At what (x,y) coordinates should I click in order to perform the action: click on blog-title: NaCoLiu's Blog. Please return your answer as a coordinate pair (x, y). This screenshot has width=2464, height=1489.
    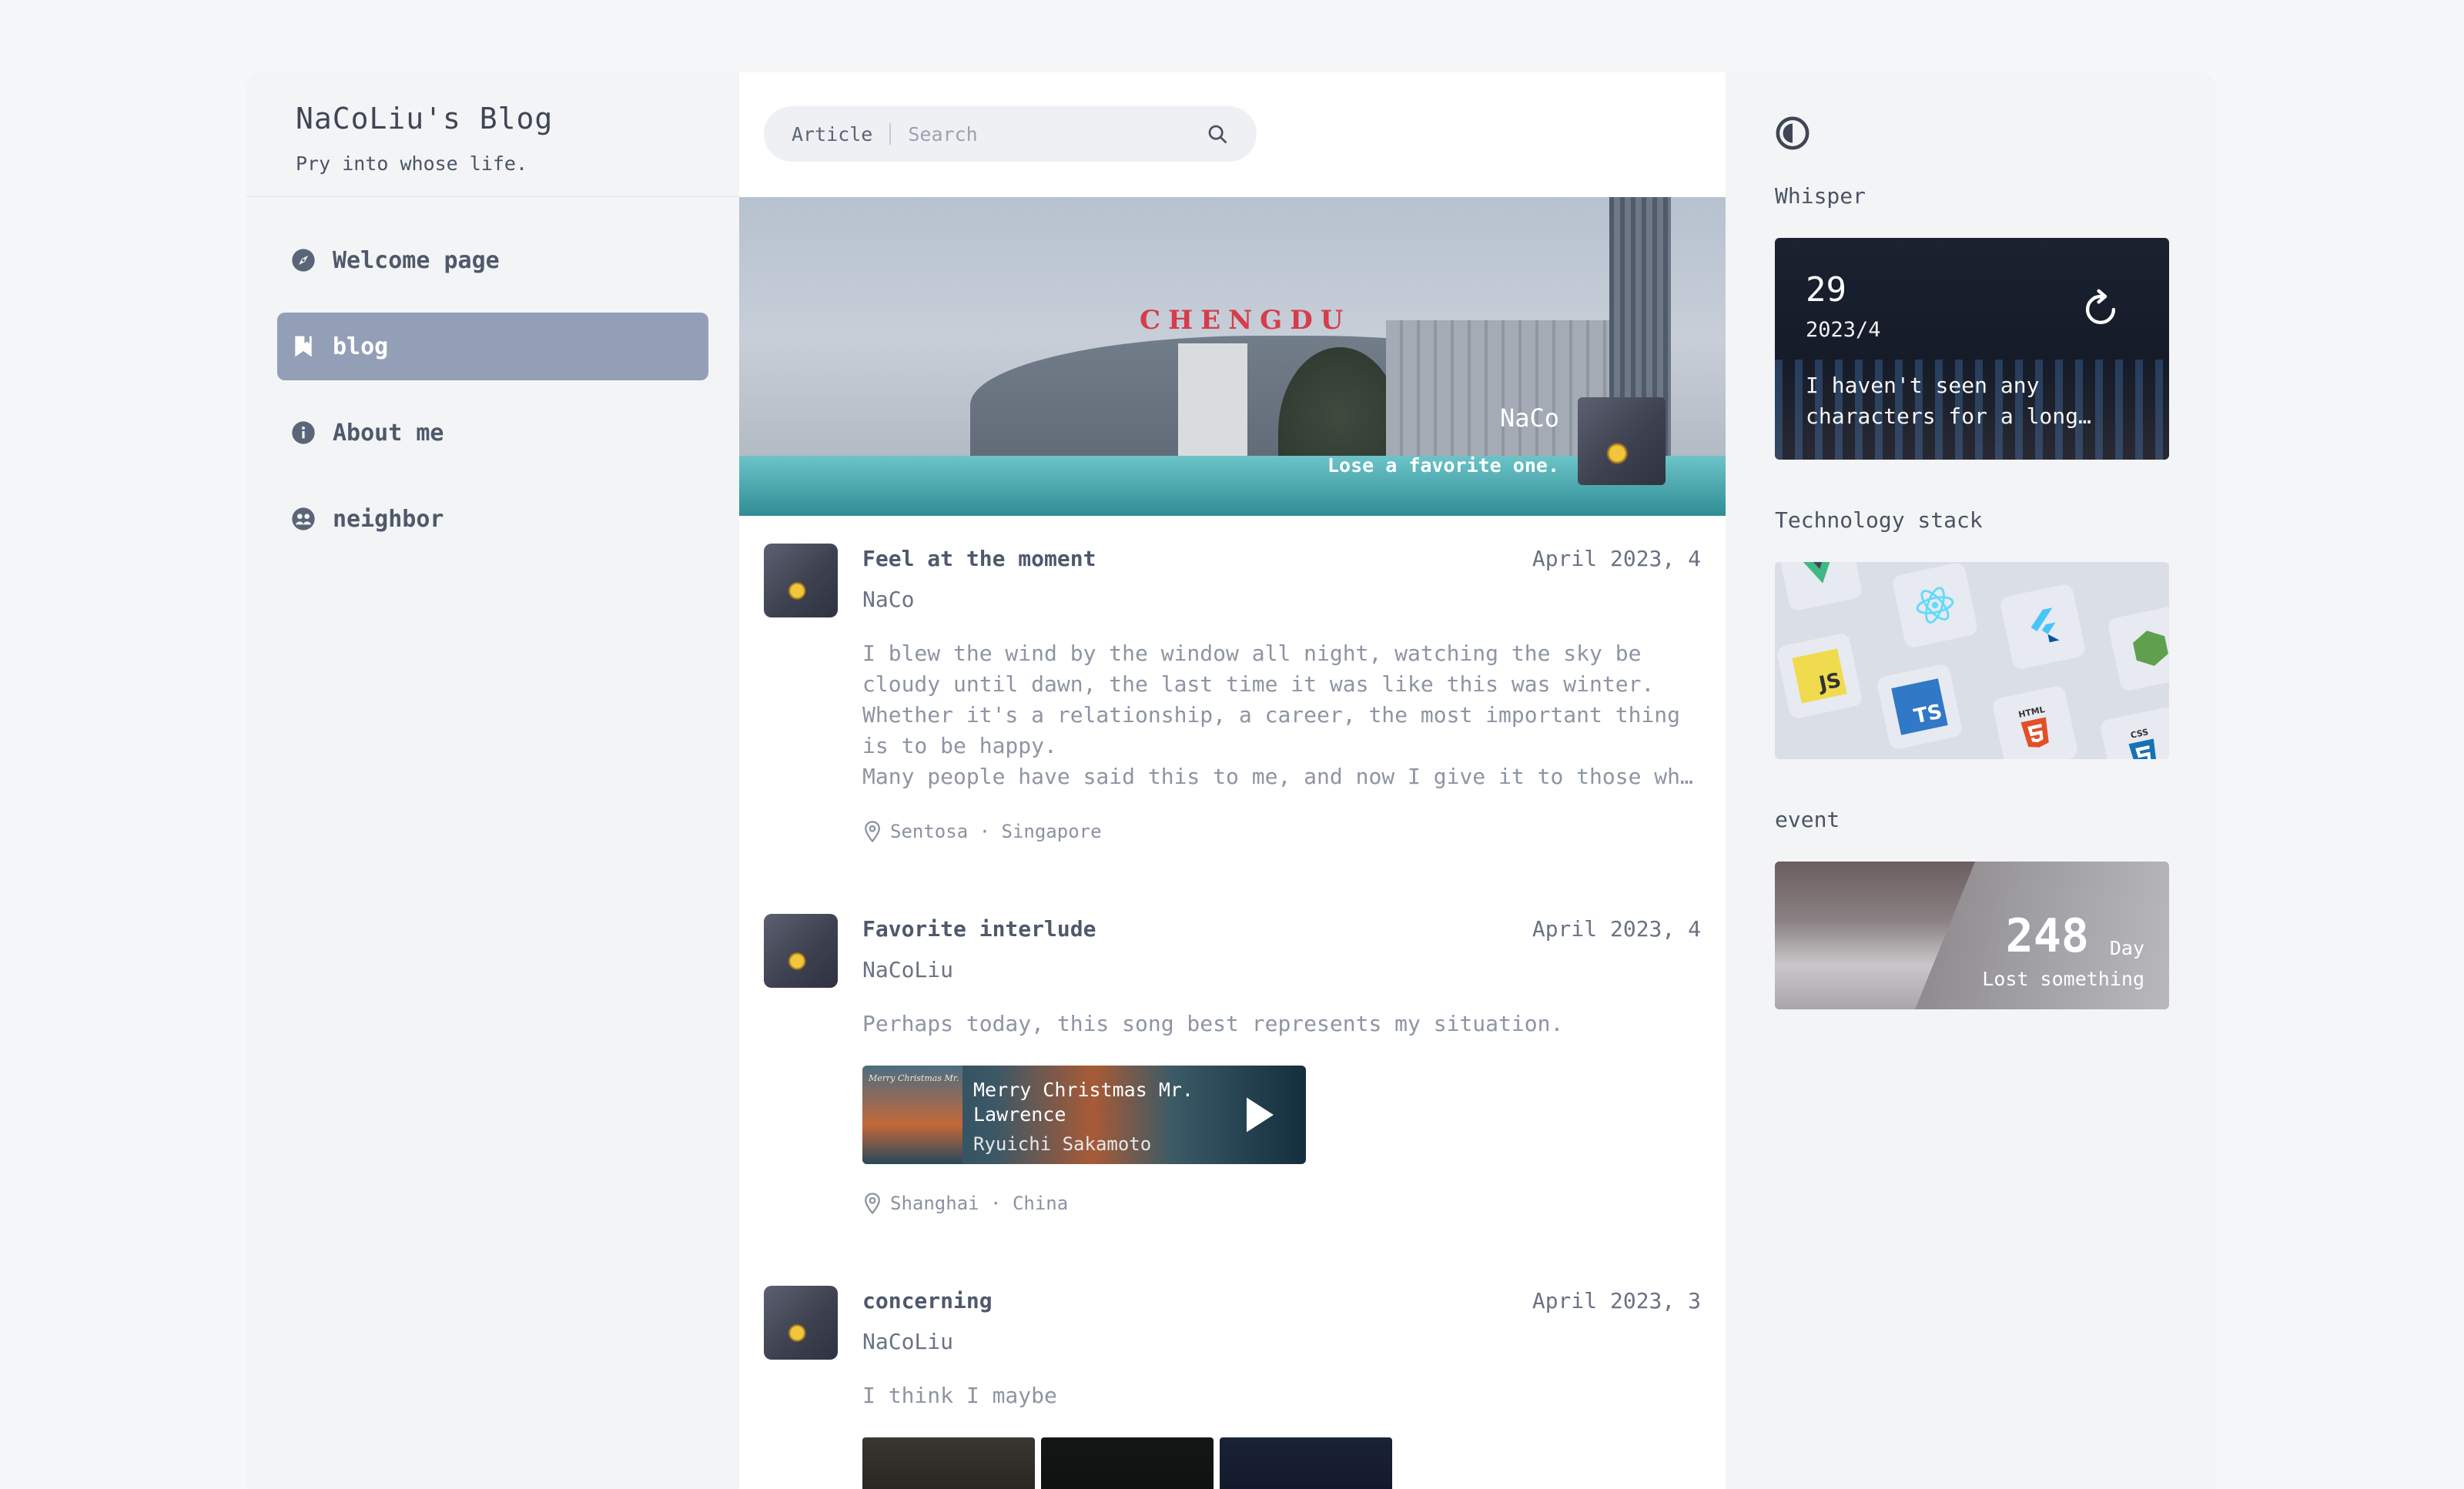
    Looking at the image, I should click on (517, 119).